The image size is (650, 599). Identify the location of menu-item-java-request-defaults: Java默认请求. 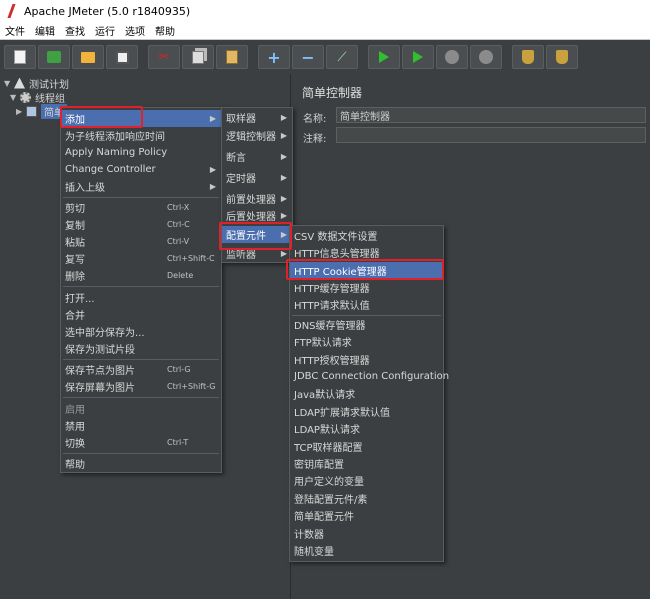
(366, 393).